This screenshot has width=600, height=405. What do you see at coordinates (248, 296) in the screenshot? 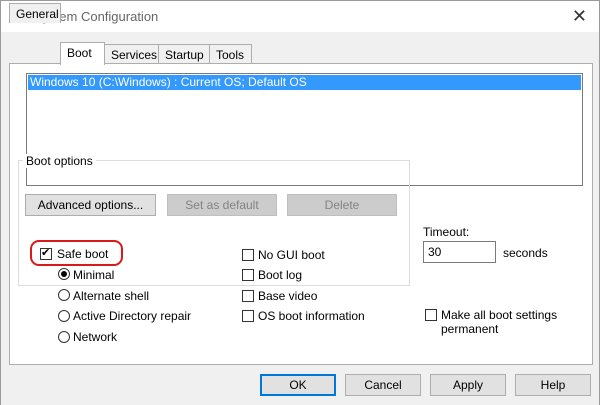
I see `base-video-checkbox` at bounding box center [248, 296].